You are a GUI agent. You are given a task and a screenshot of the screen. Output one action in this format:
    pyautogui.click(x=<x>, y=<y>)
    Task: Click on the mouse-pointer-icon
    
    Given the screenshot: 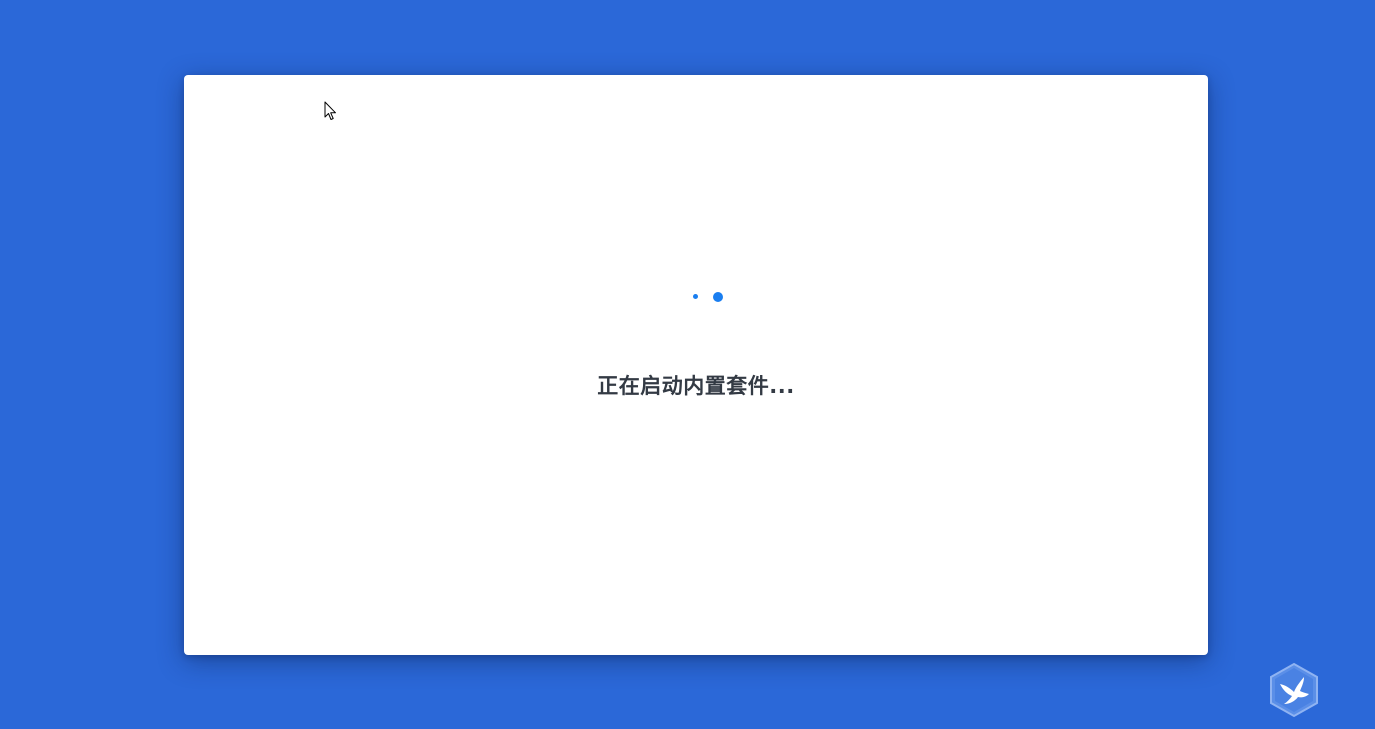 What is the action you would take?
    pyautogui.click(x=330, y=110)
    